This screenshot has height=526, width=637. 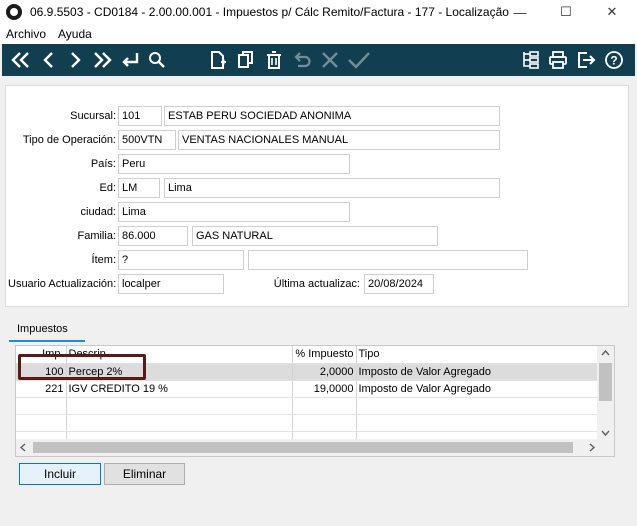 I want to click on tab-bar: Impuestos, so click(x=317, y=331).